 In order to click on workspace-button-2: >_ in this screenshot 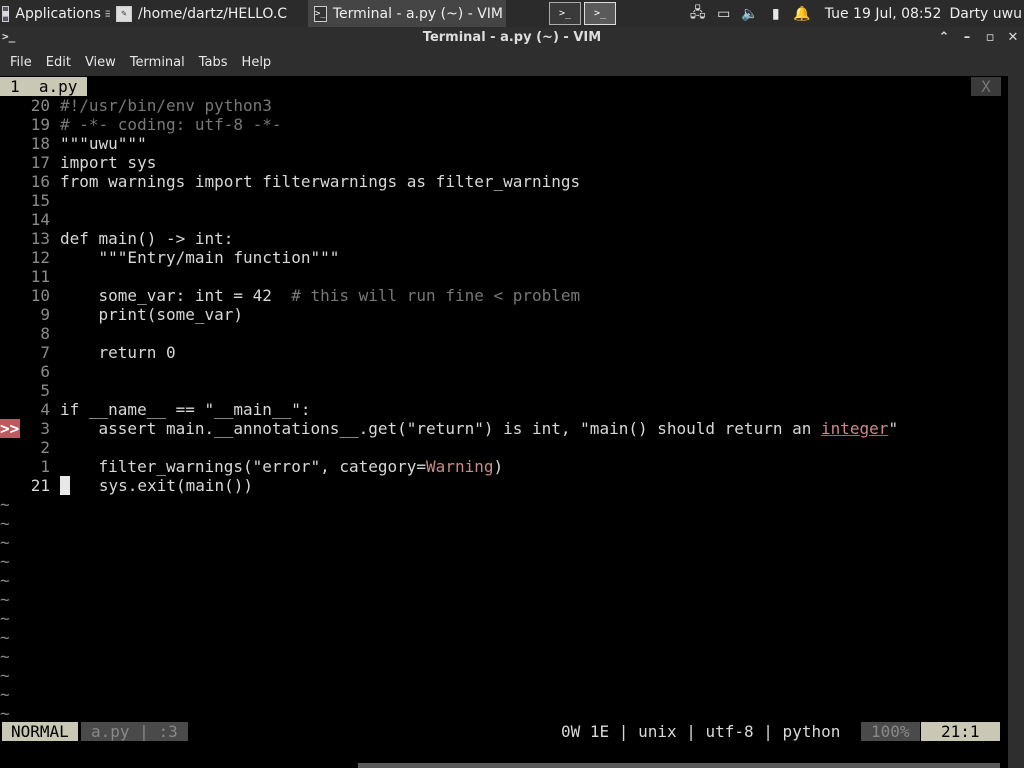, I will do `click(600, 13)`.